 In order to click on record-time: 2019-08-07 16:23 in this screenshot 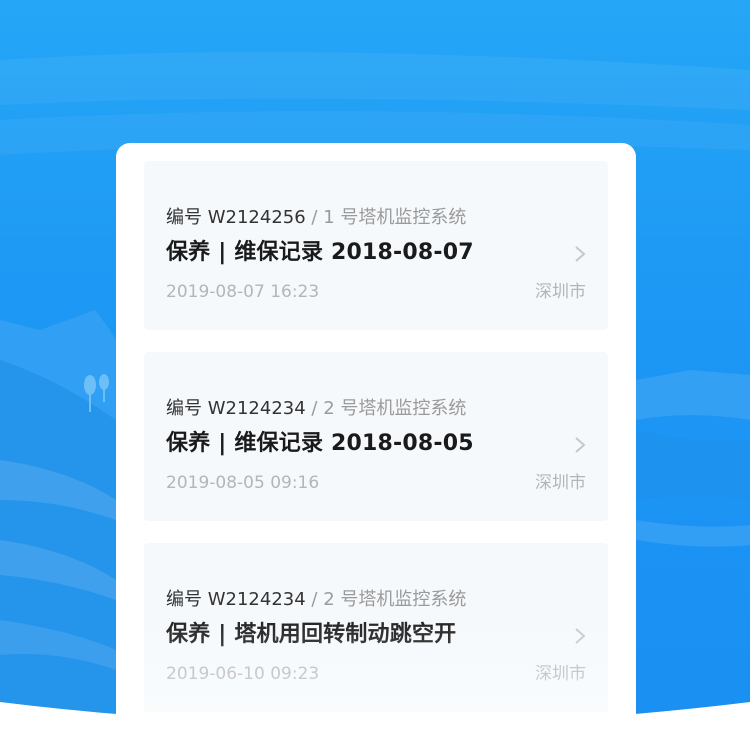, I will do `click(243, 292)`.